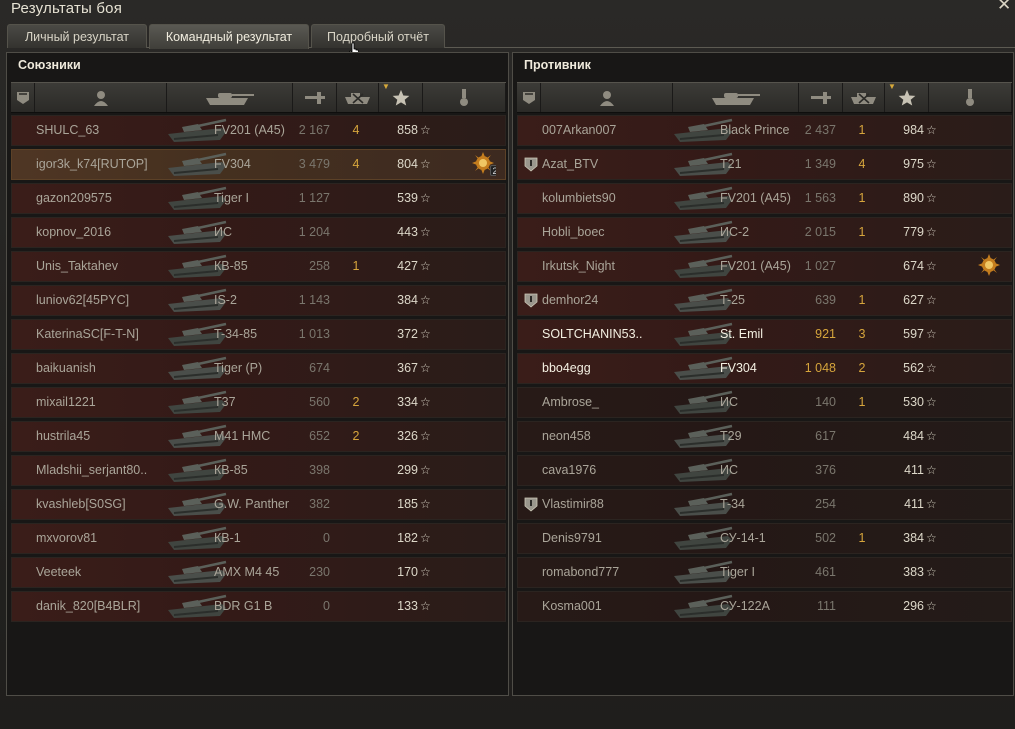 This screenshot has width=1015, height=729. I want to click on damage-value: 0, so click(326, 538).